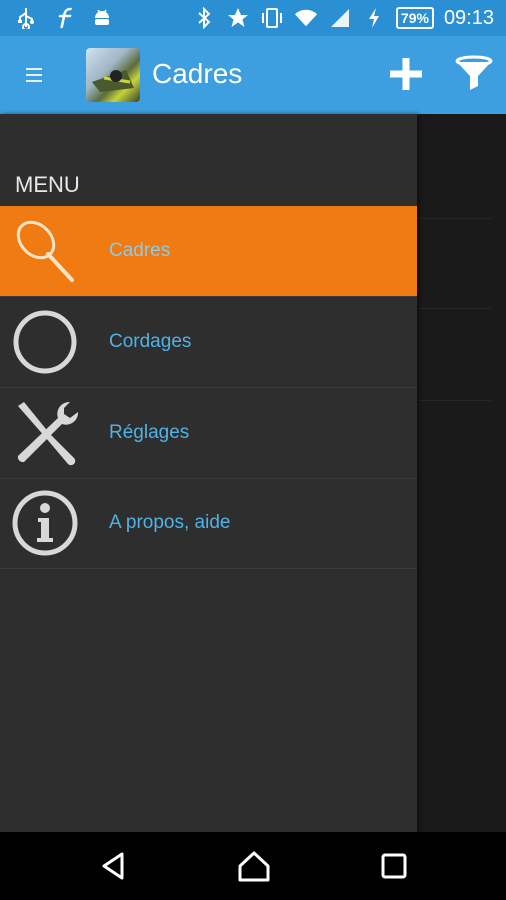  What do you see at coordinates (140, 250) in the screenshot?
I see `menu-item-label: Cadres` at bounding box center [140, 250].